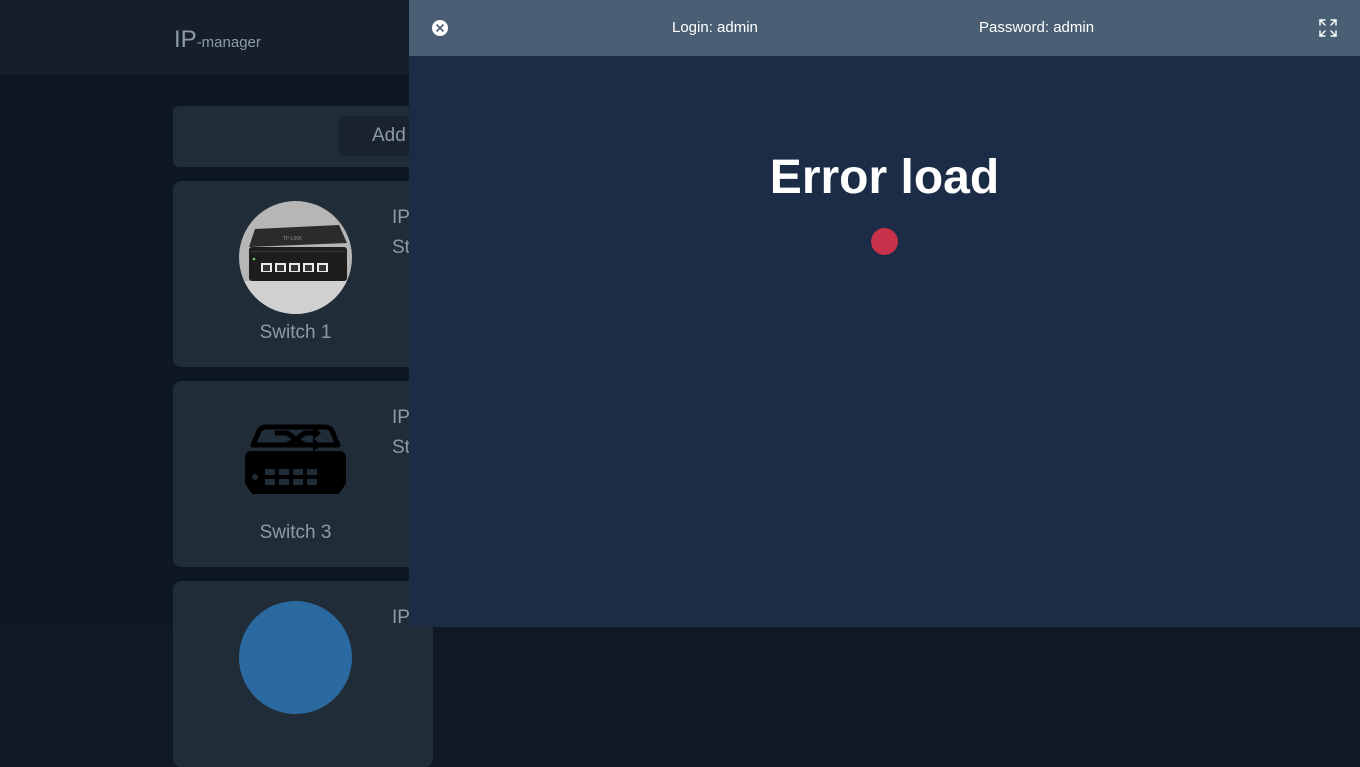 This screenshot has height=767, width=1360. Describe the element at coordinates (884, 241) in the screenshot. I see `status-indicator` at that location.